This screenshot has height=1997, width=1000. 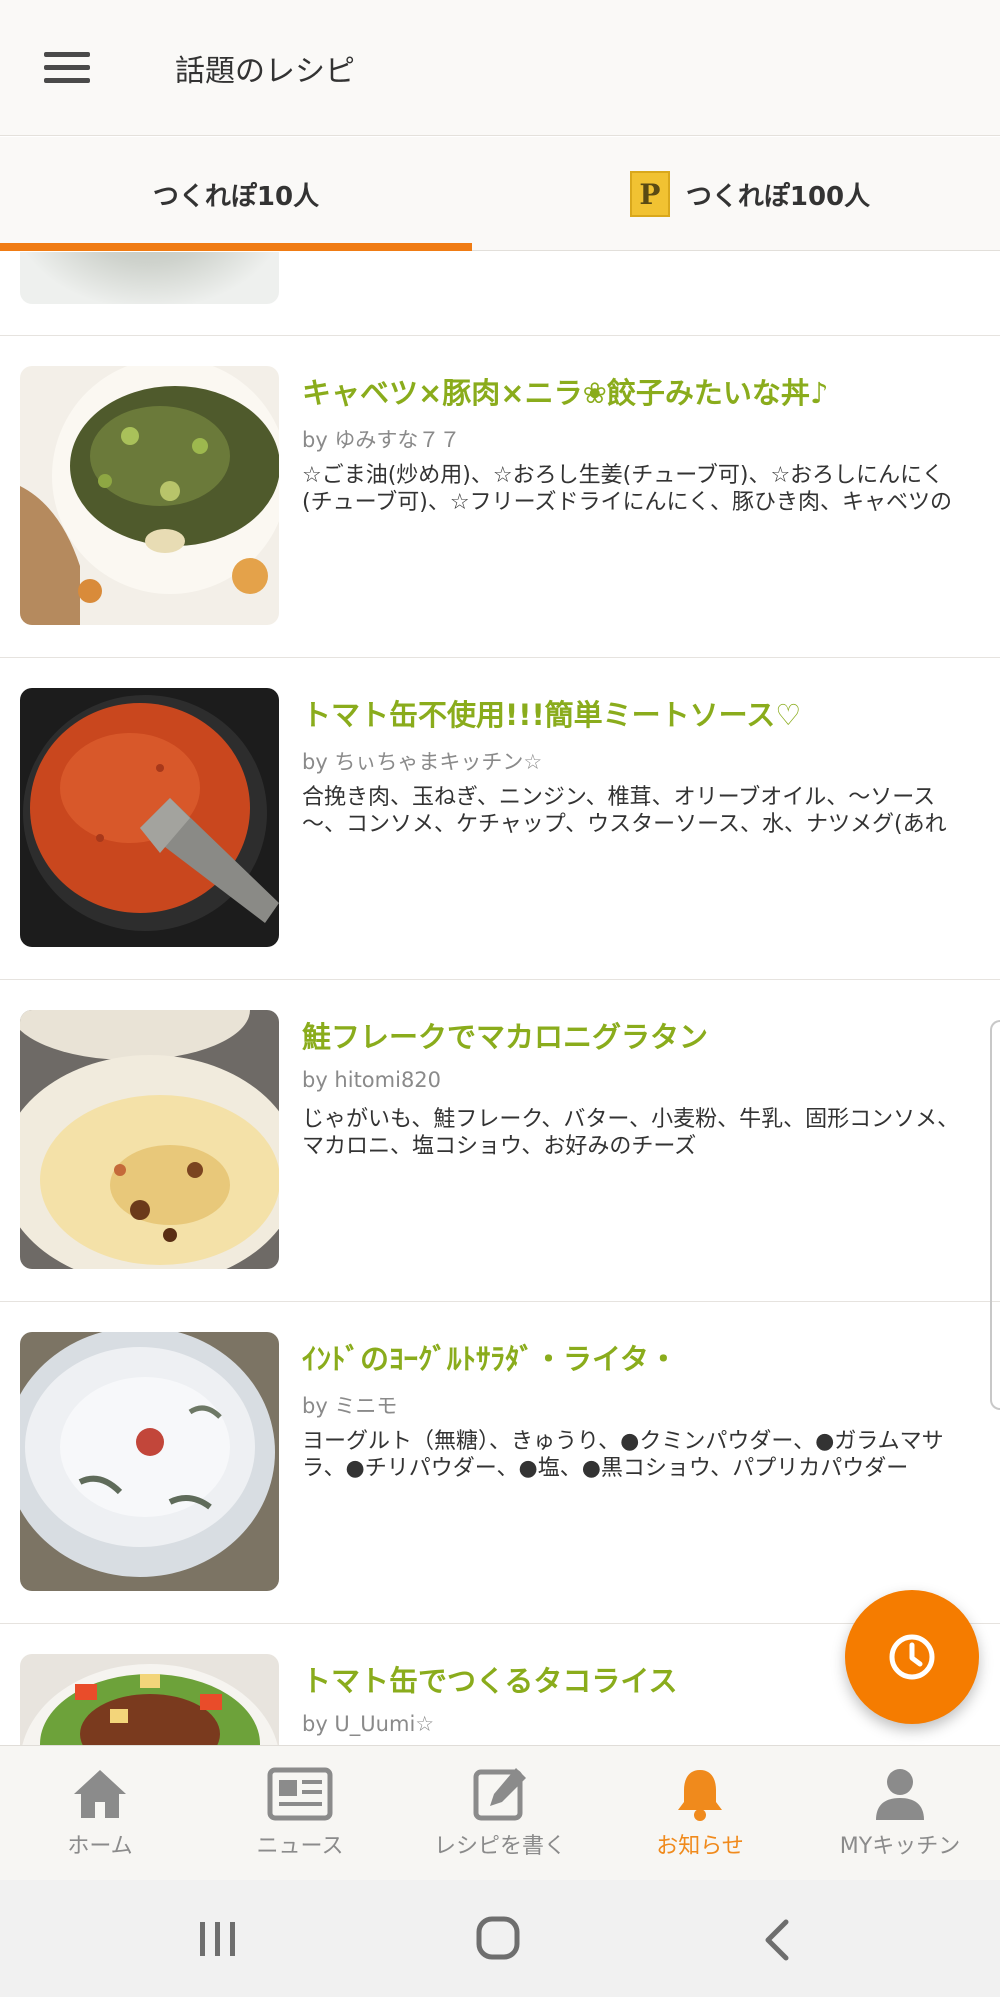 What do you see at coordinates (300, 1846) in the screenshot?
I see `nav-label: ニュース` at bounding box center [300, 1846].